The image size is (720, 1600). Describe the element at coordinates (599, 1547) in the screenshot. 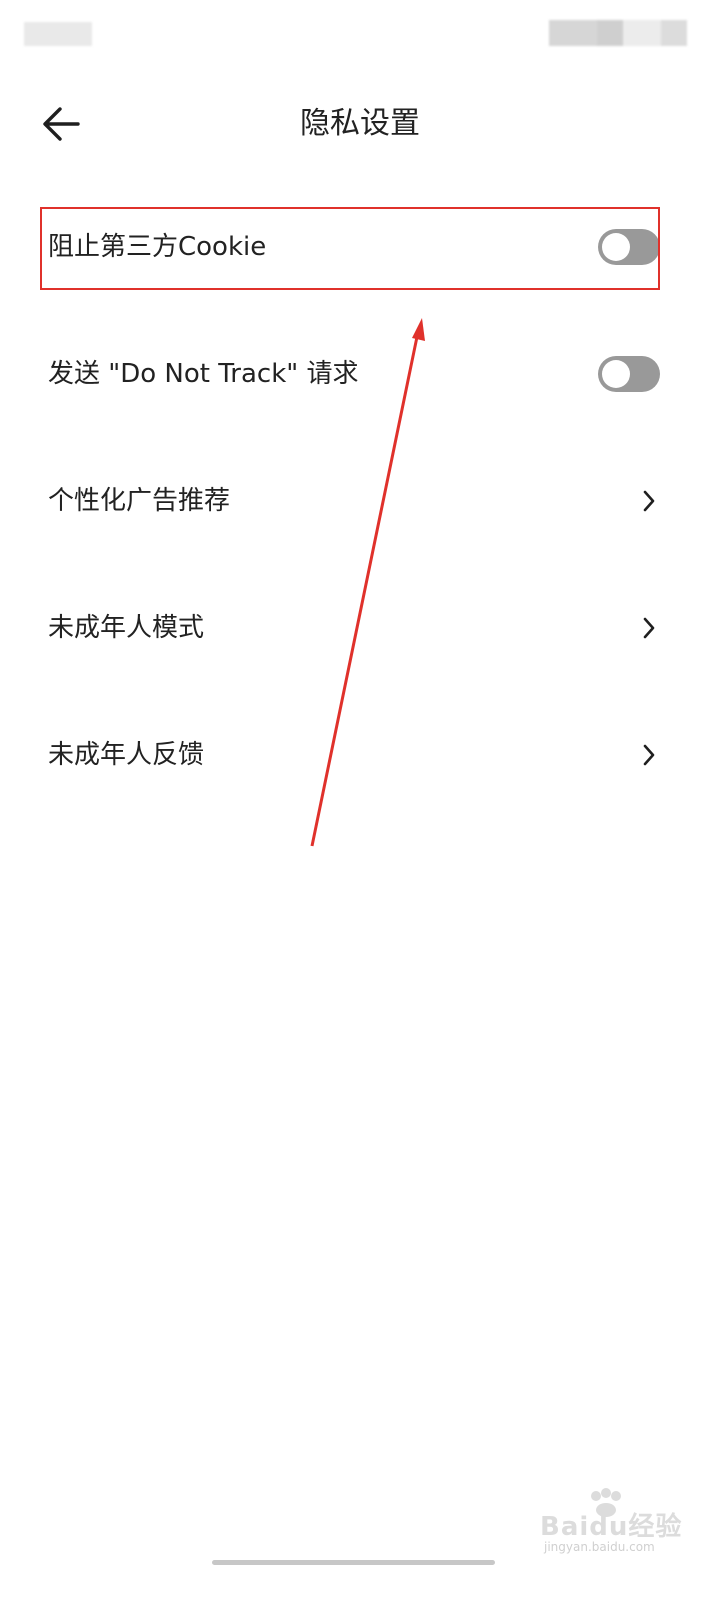

I see `watermark-subtext: jingyan.baidu.com` at that location.